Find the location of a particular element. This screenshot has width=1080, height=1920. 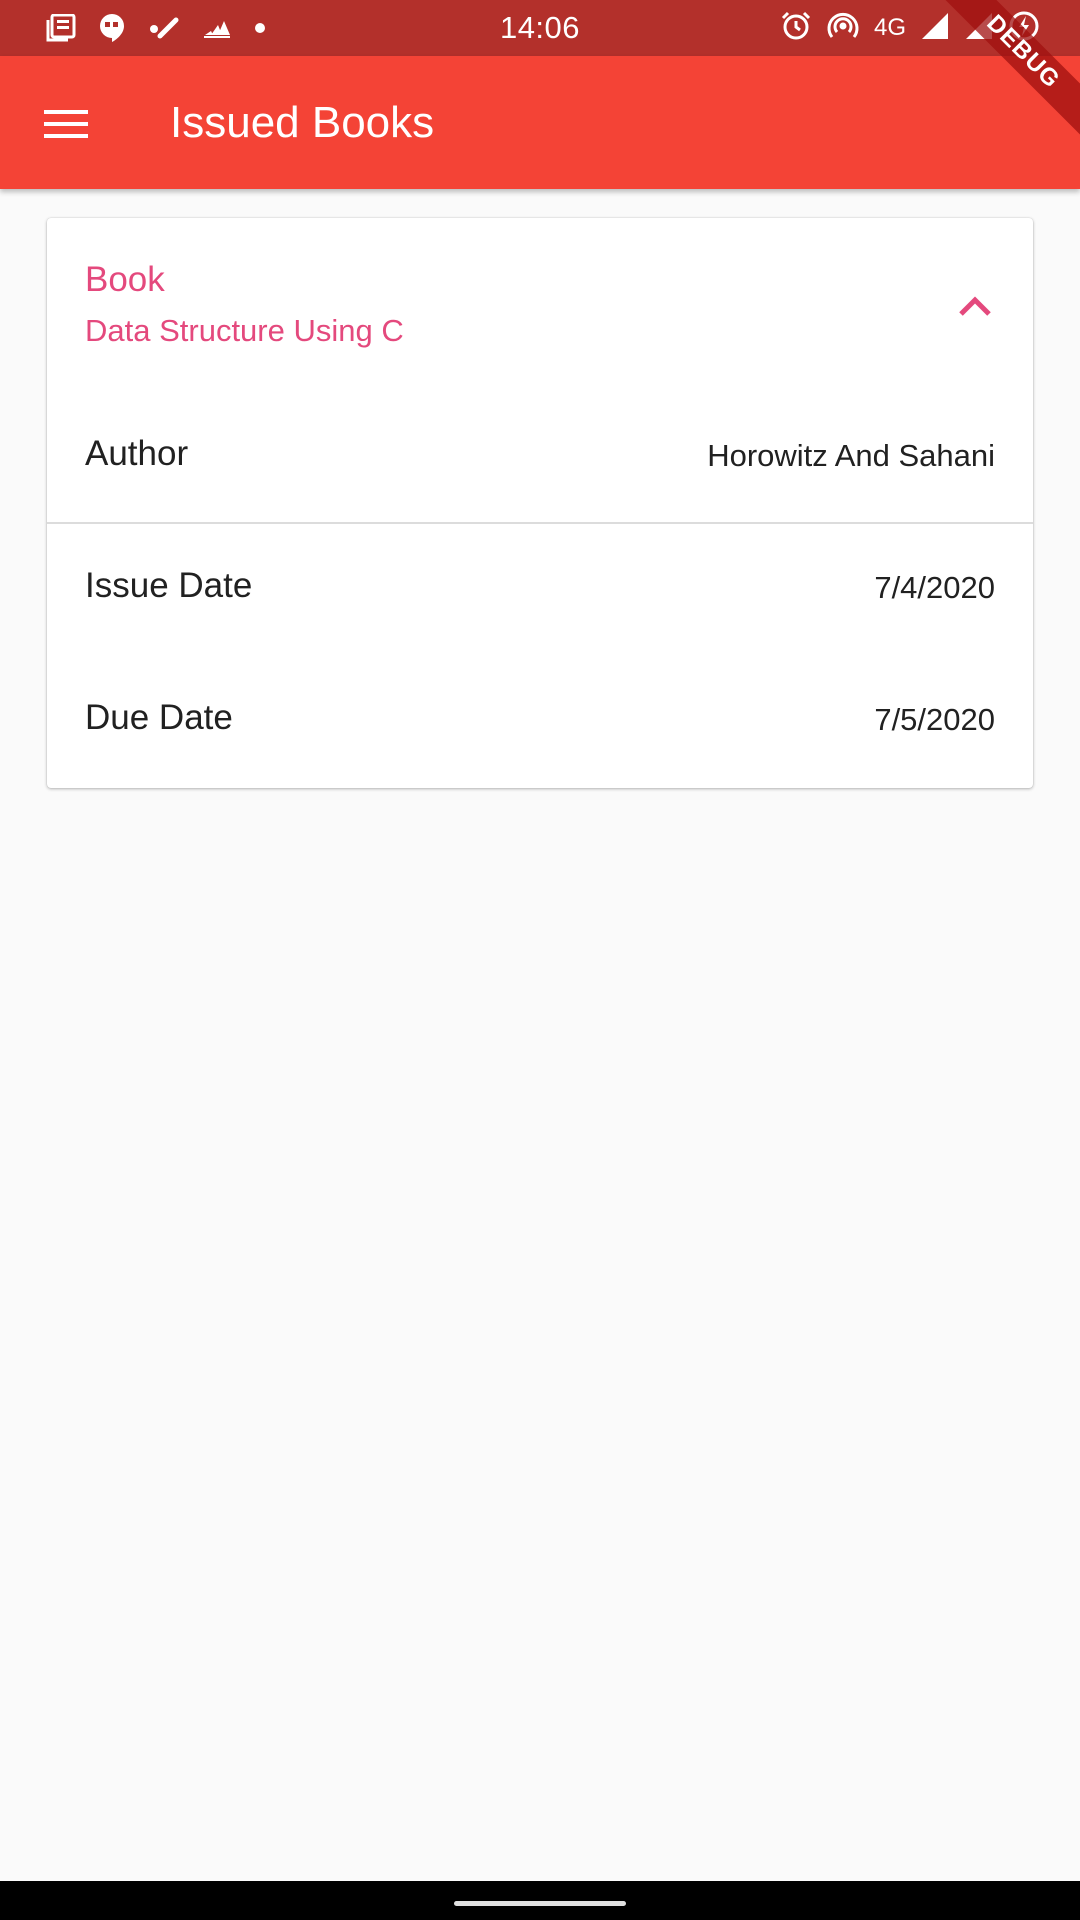

due-date-value: 7/5/2020 is located at coordinates (934, 719).